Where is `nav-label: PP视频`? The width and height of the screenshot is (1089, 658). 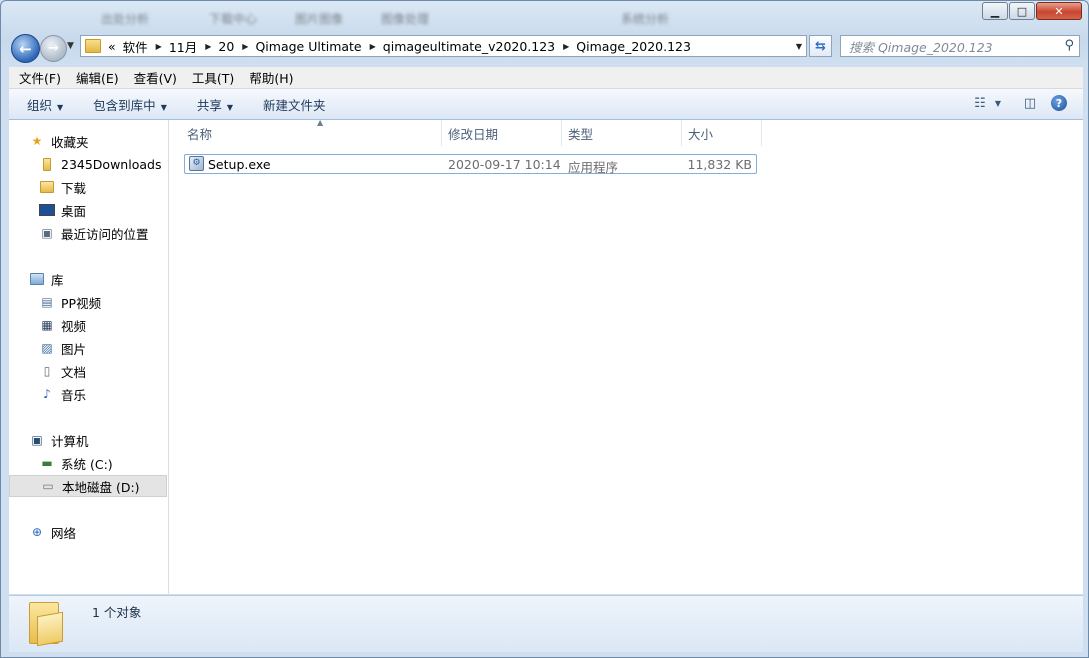 nav-label: PP视频 is located at coordinates (81, 303).